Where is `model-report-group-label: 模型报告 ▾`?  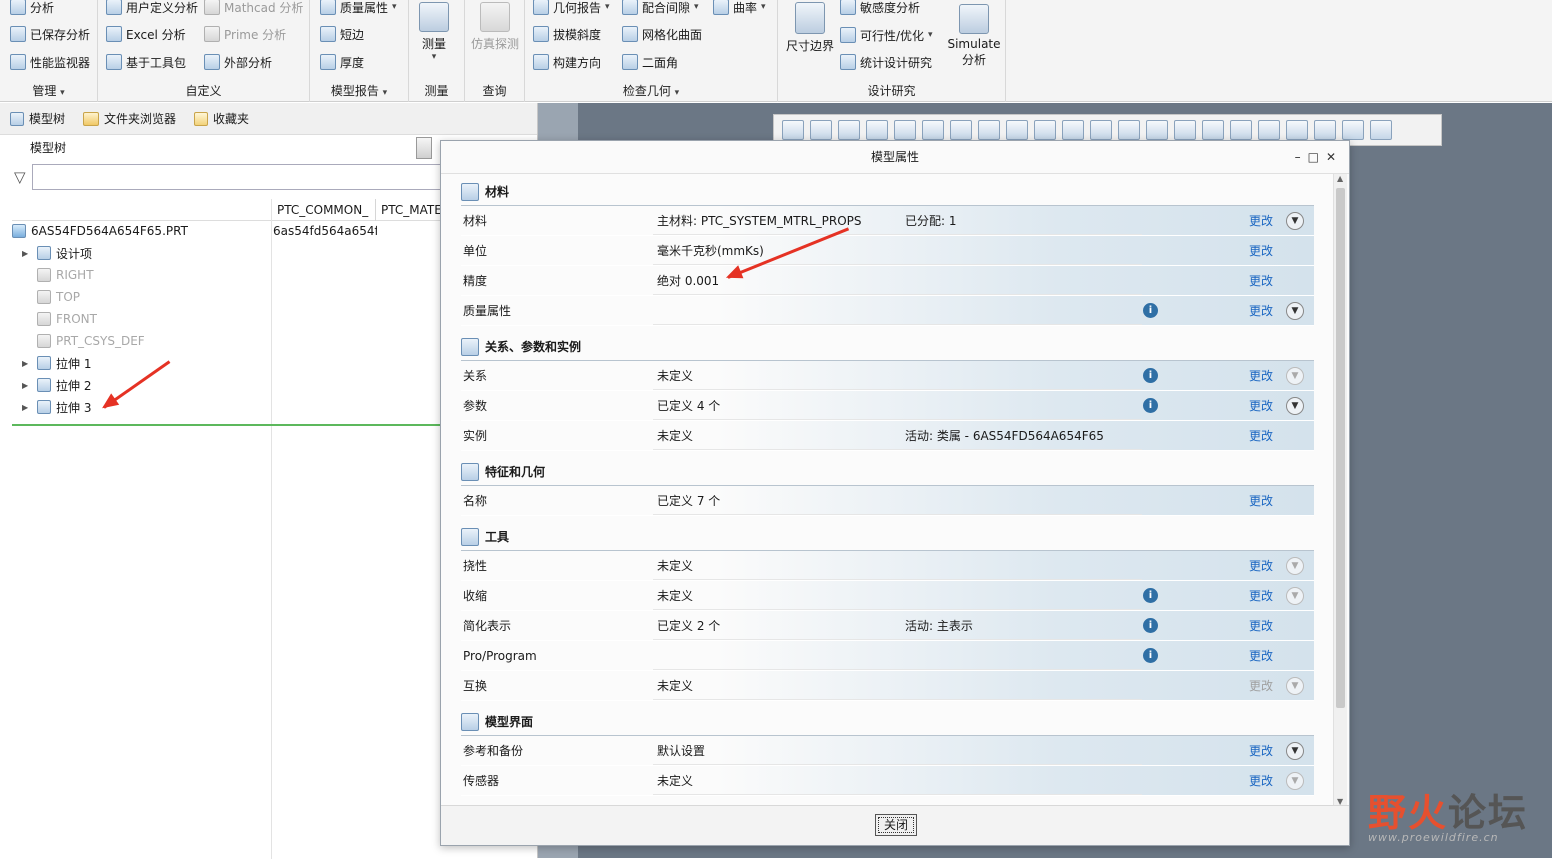 model-report-group-label: 模型报告 ▾ is located at coordinates (359, 90).